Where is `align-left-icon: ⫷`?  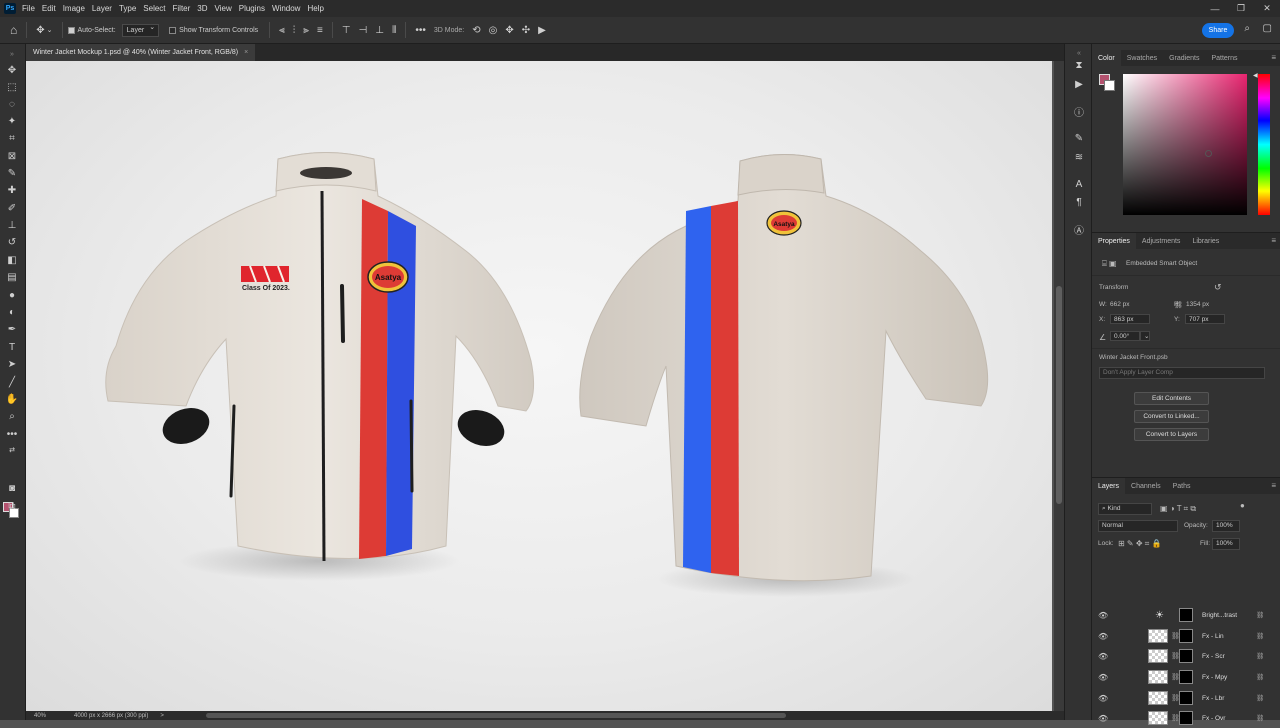 align-left-icon: ⫷ is located at coordinates (282, 30).